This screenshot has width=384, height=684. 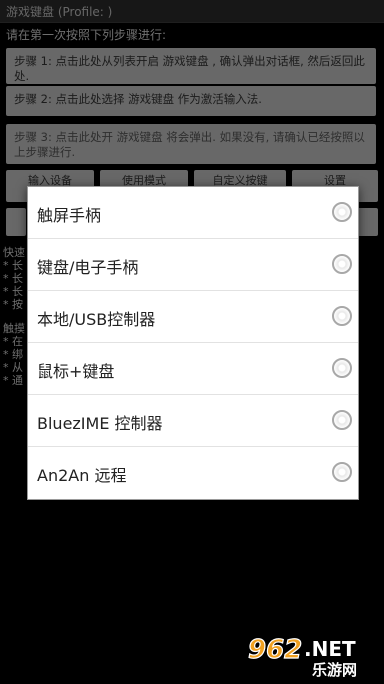 What do you see at coordinates (193, 265) in the screenshot?
I see `option-keyboard-gamepad: 键盘/电子手柄` at bounding box center [193, 265].